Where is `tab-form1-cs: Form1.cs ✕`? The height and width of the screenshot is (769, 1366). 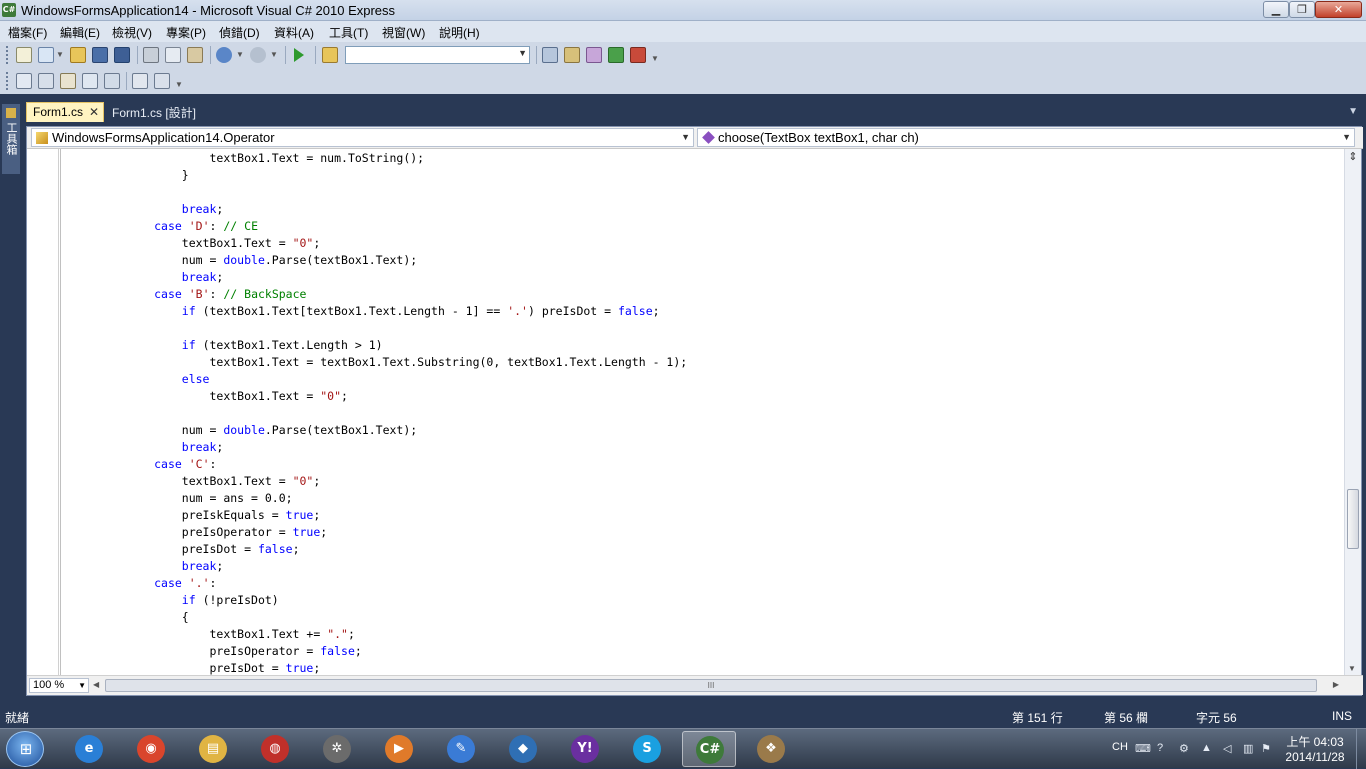 tab-form1-cs: Form1.cs ✕ is located at coordinates (65, 112).